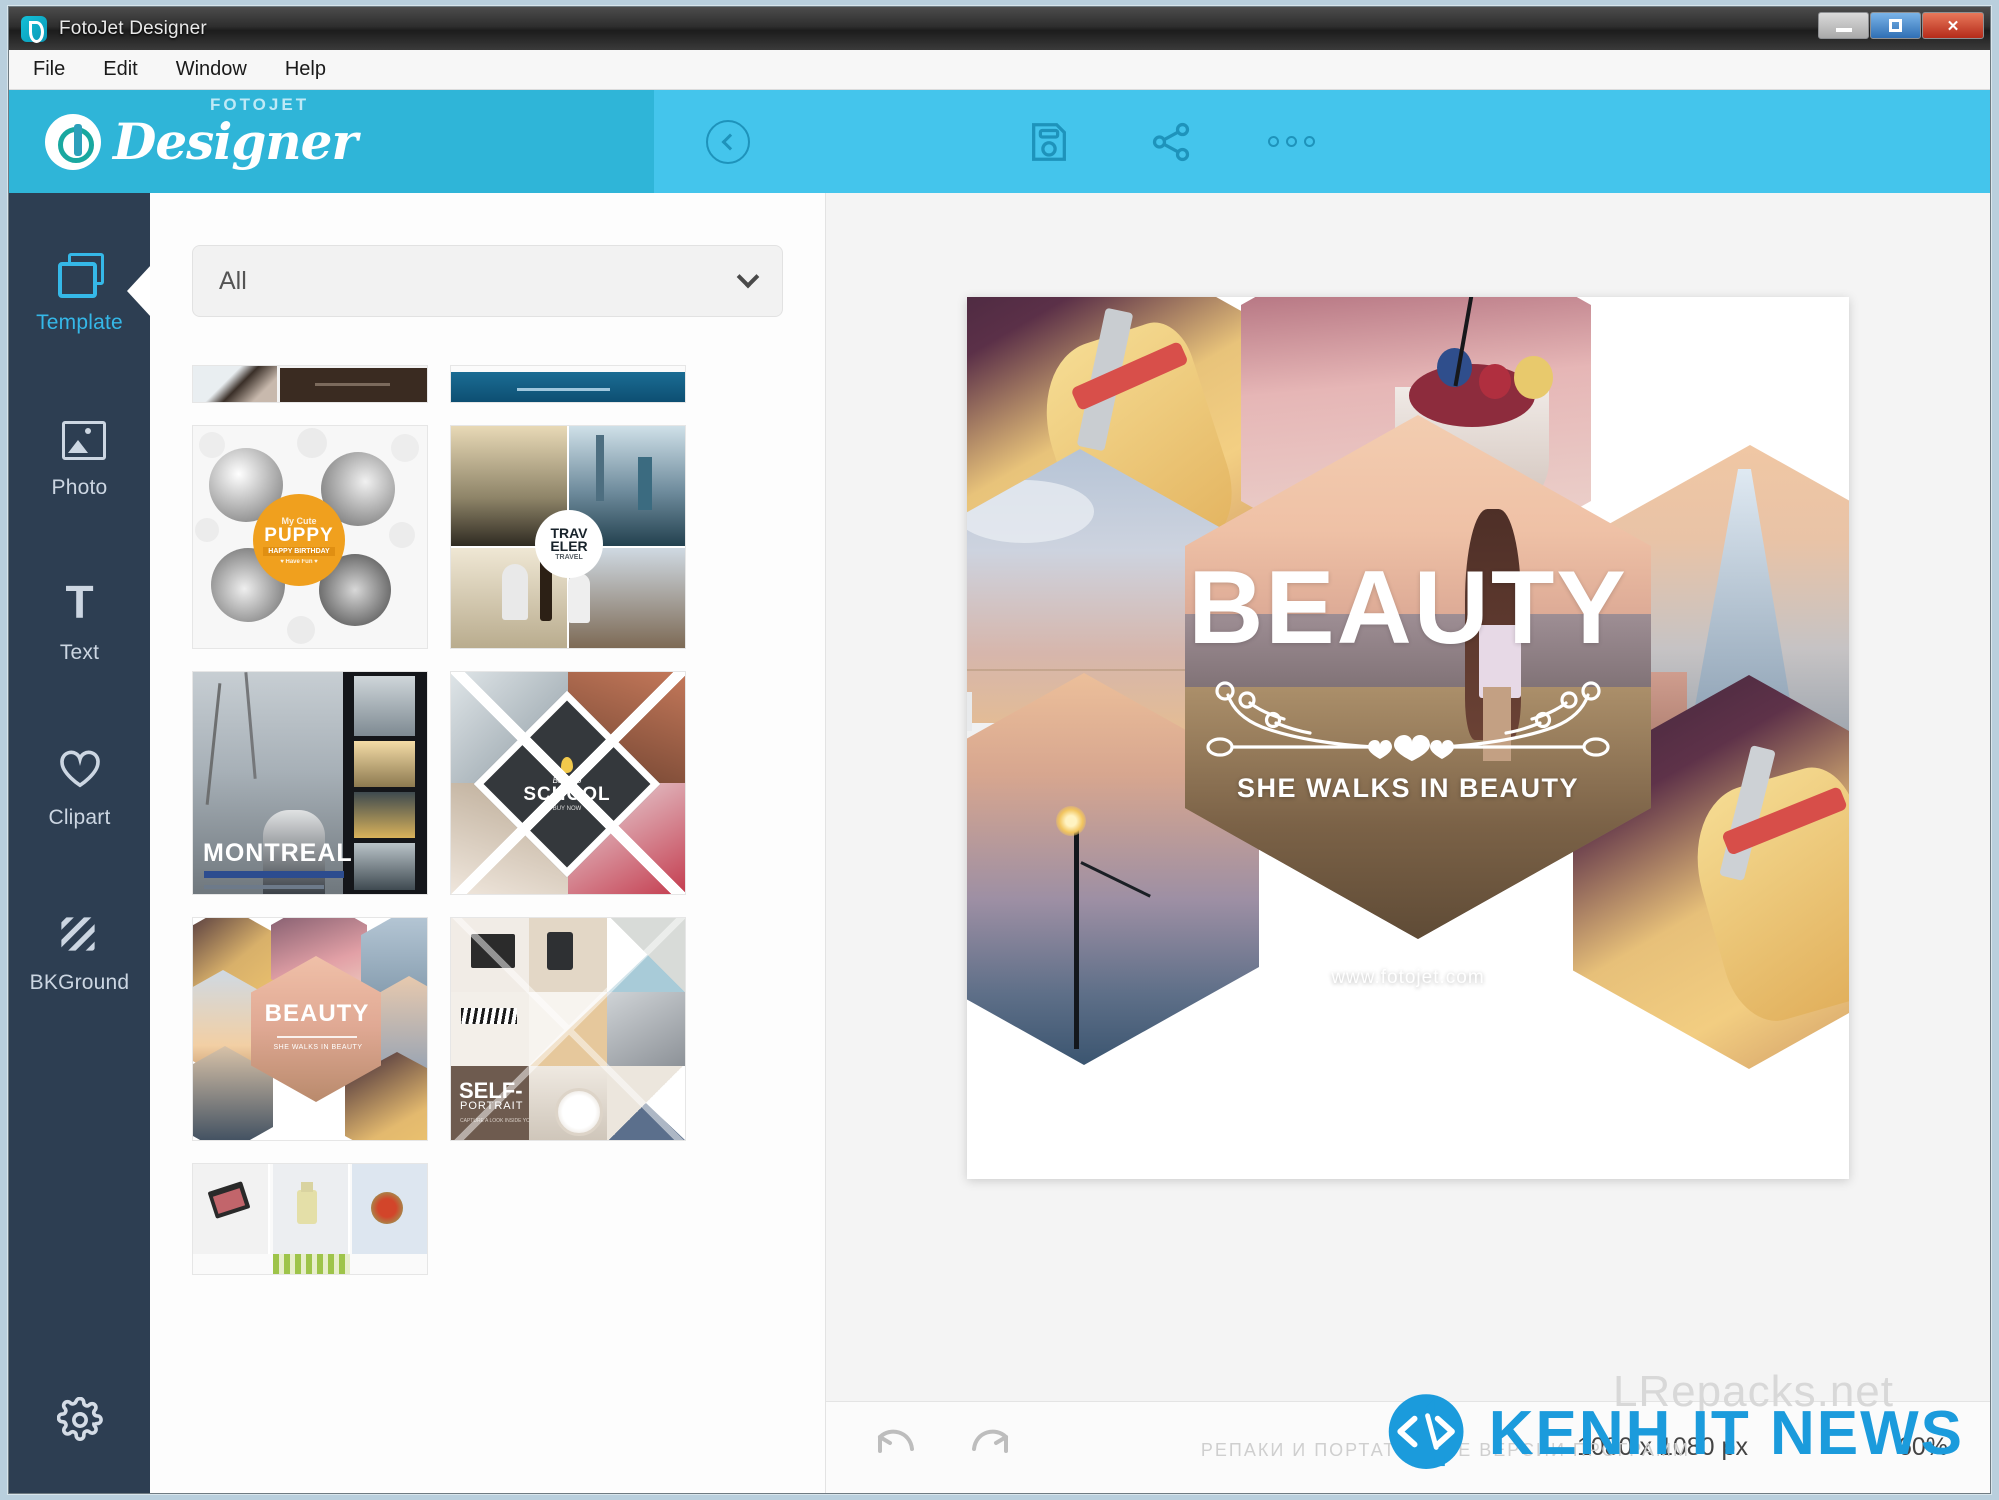 This screenshot has height=1500, width=1999. What do you see at coordinates (999, 70) in the screenshot?
I see `menu-bar: File Edit Window Help` at bounding box center [999, 70].